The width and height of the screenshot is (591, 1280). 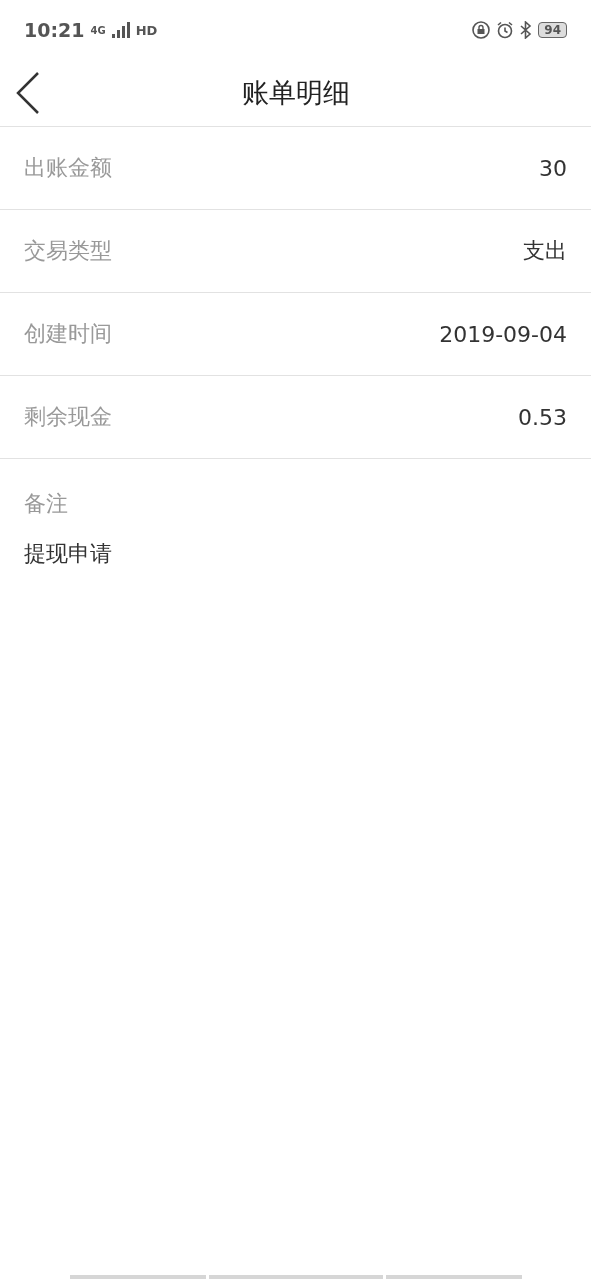 I want to click on field-label: 出账金额, so click(x=68, y=168).